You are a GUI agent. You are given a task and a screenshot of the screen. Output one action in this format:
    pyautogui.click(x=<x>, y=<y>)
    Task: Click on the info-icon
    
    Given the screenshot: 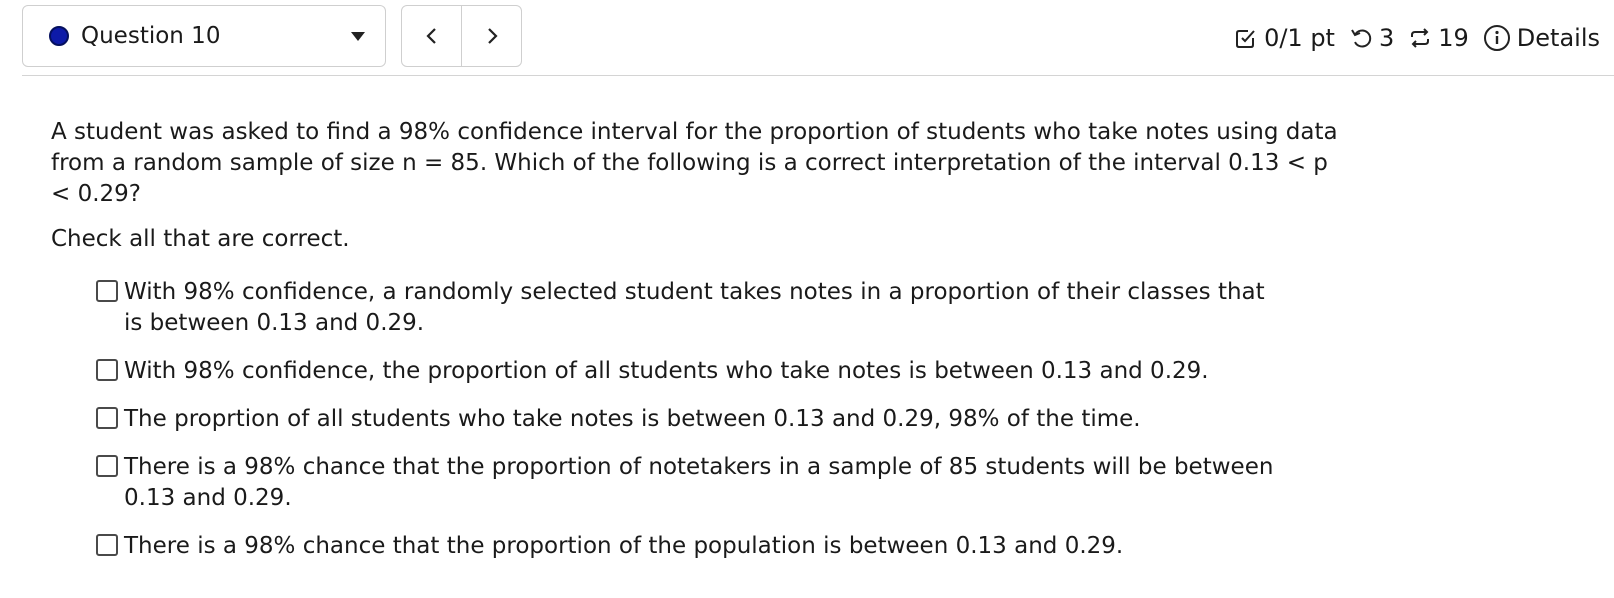 What is the action you would take?
    pyautogui.click(x=1496, y=38)
    